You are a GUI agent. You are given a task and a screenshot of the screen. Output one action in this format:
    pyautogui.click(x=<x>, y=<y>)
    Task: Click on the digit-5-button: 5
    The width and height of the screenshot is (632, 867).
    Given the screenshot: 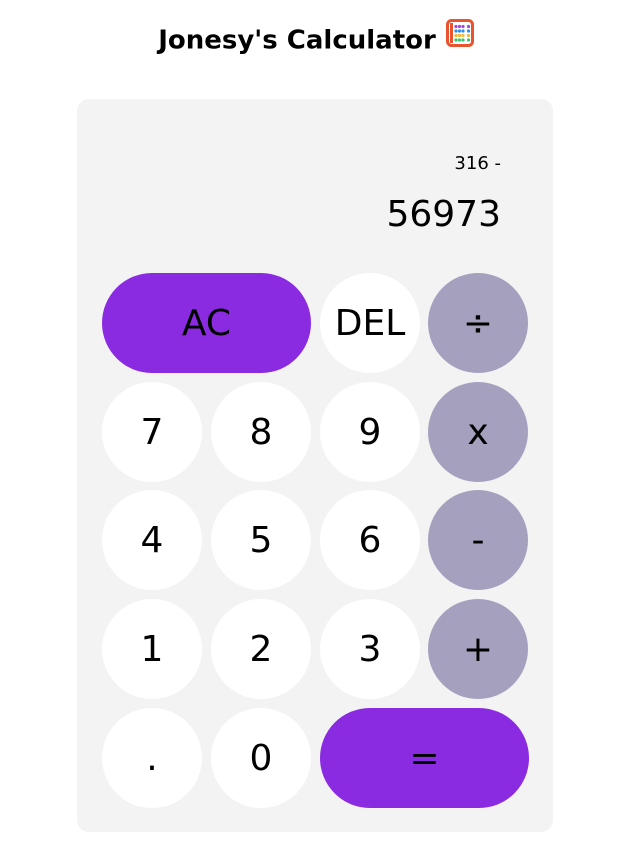 What is the action you would take?
    pyautogui.click(x=261, y=540)
    